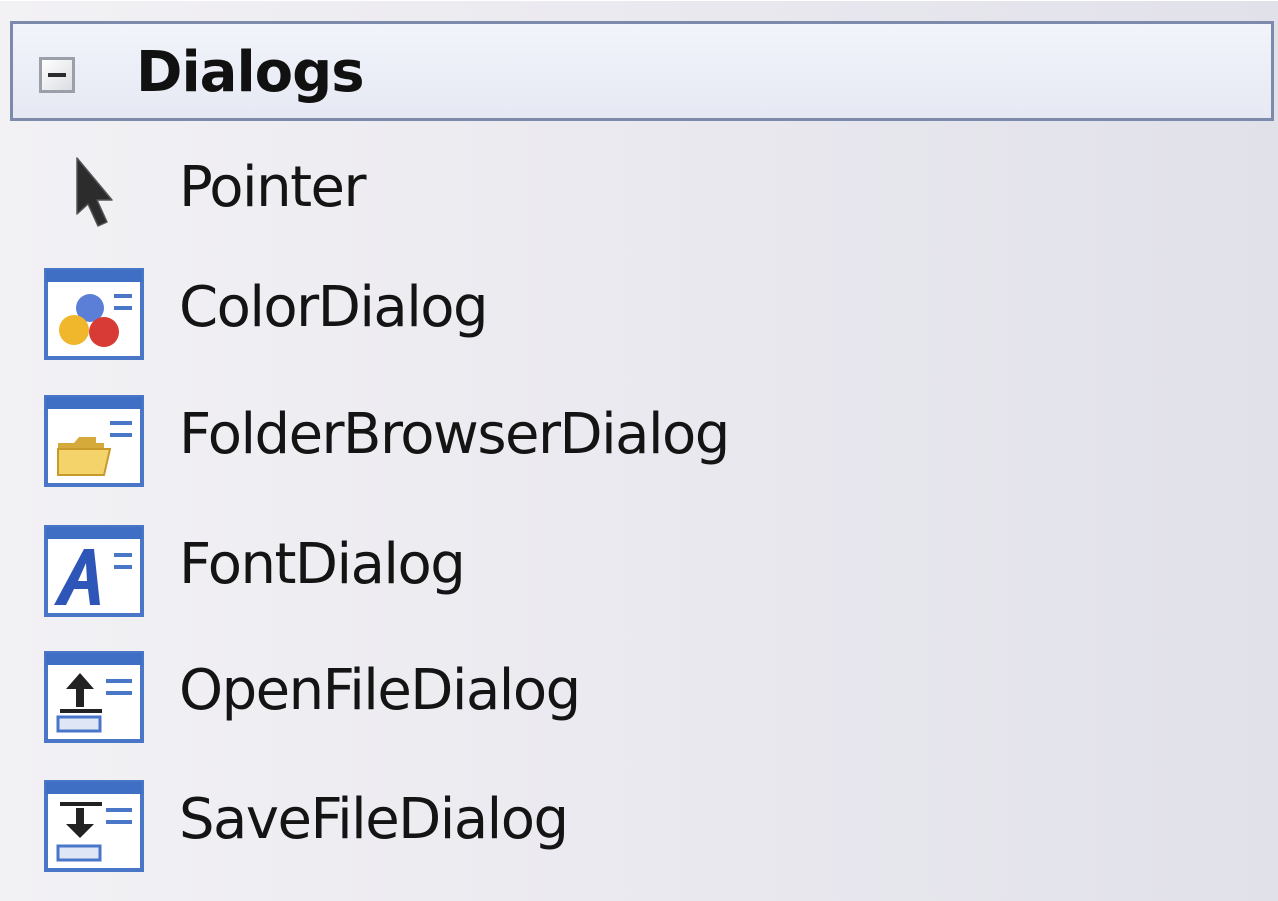 Image resolution: width=1278 pixels, height=901 pixels. I want to click on toolbox-item-label: OpenFileDialog, so click(380, 690).